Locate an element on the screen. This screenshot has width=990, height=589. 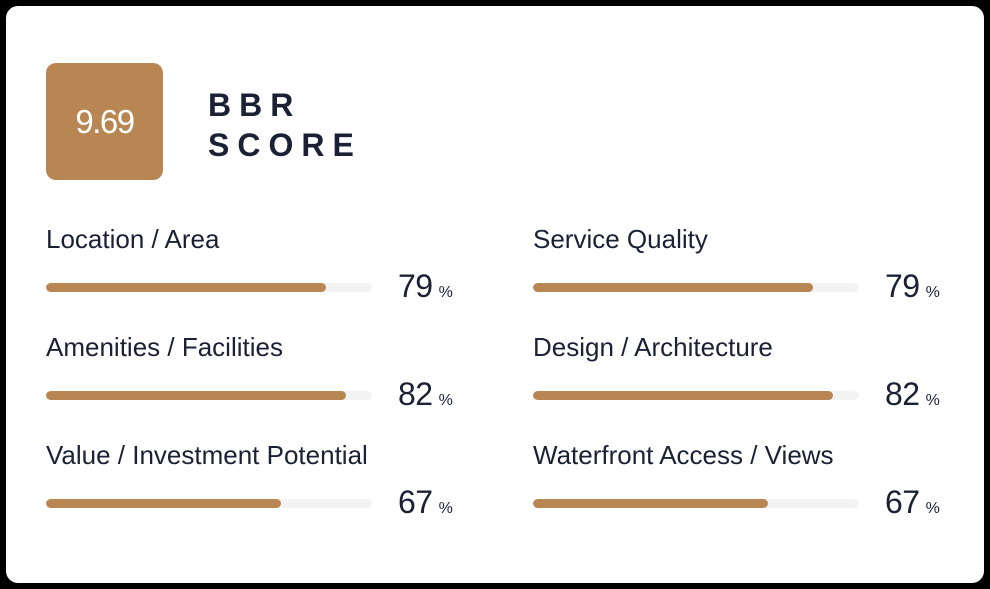
metric-label: Location / Area is located at coordinates (133, 239).